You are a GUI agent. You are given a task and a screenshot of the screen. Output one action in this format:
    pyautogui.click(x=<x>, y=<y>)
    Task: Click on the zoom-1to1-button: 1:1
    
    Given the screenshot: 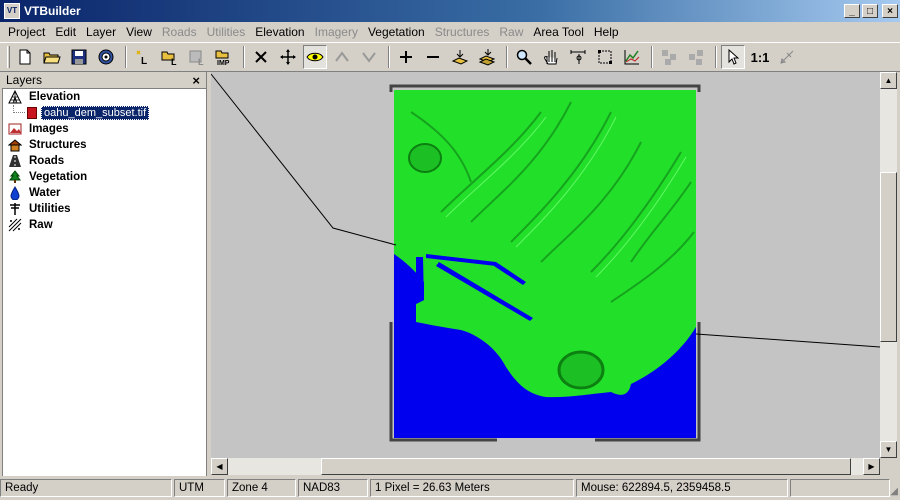 What is the action you would take?
    pyautogui.click(x=760, y=57)
    